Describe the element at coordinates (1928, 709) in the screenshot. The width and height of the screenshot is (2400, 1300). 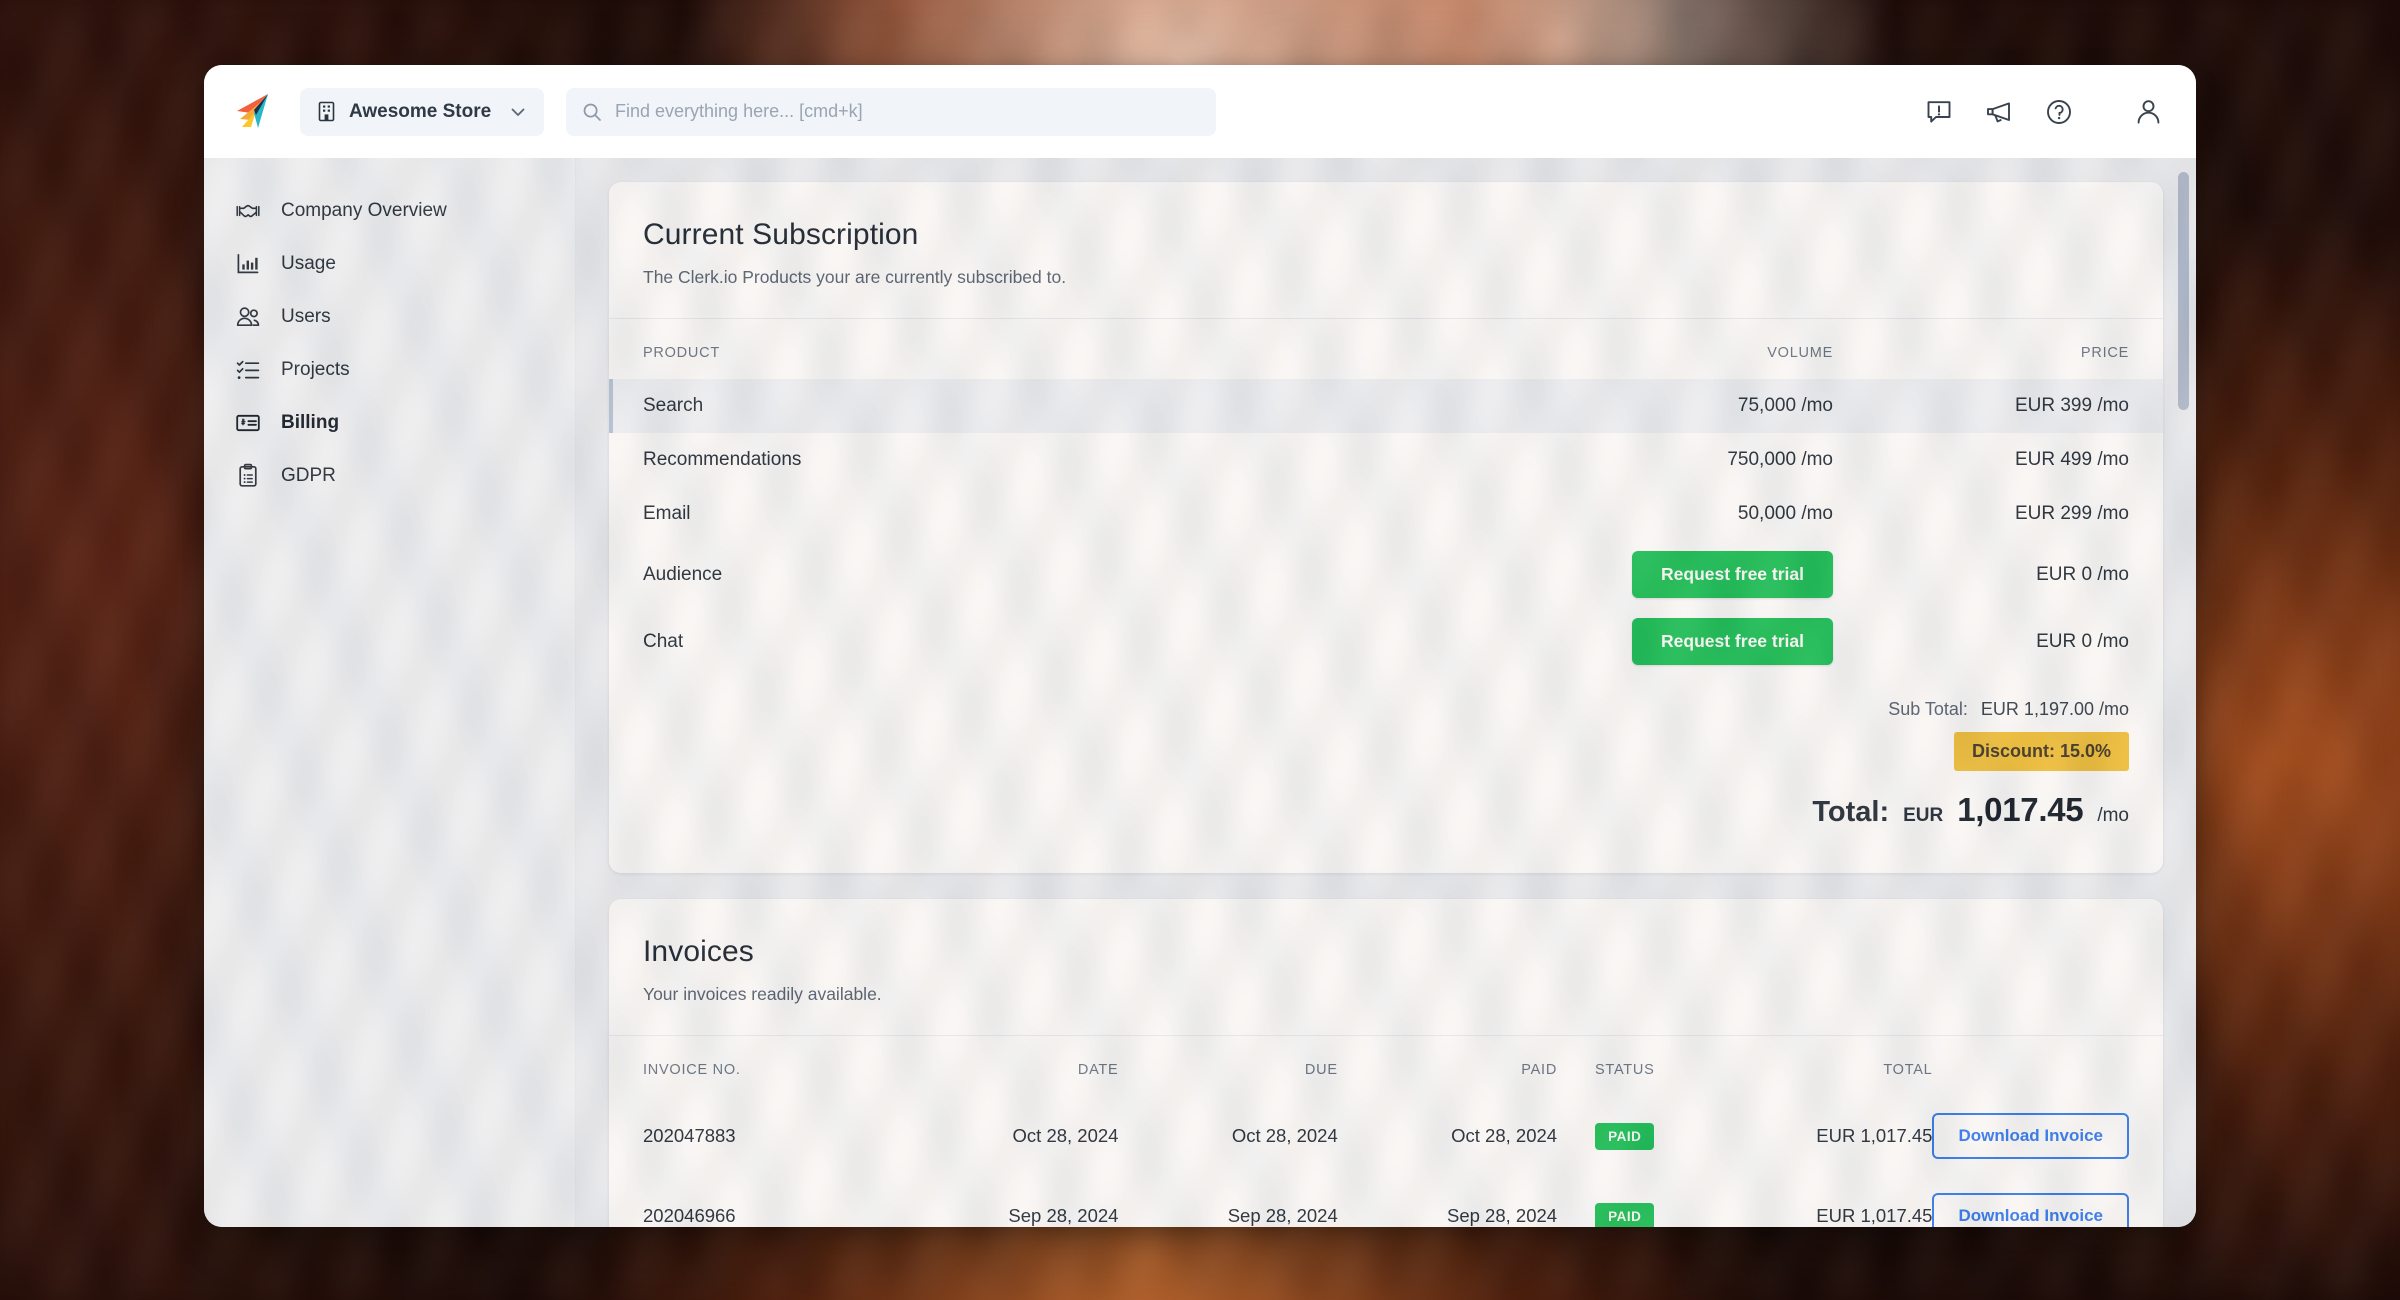
I see `subtotal-label: Sub Total:` at that location.